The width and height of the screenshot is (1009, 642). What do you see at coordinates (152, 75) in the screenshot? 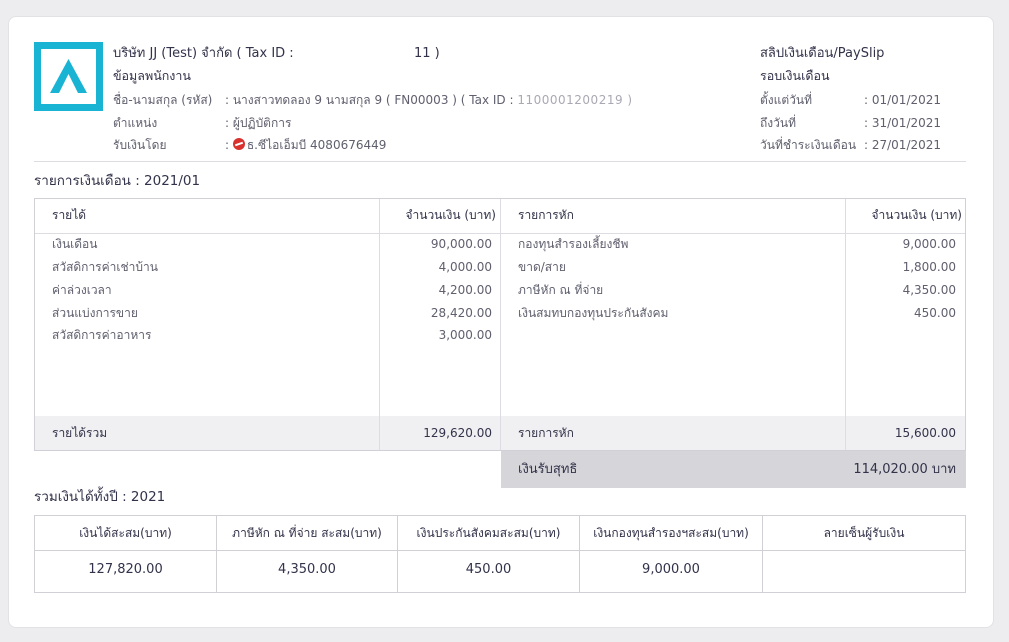
I see `employee-section-title: ข้อมูลพนักงาน` at bounding box center [152, 75].